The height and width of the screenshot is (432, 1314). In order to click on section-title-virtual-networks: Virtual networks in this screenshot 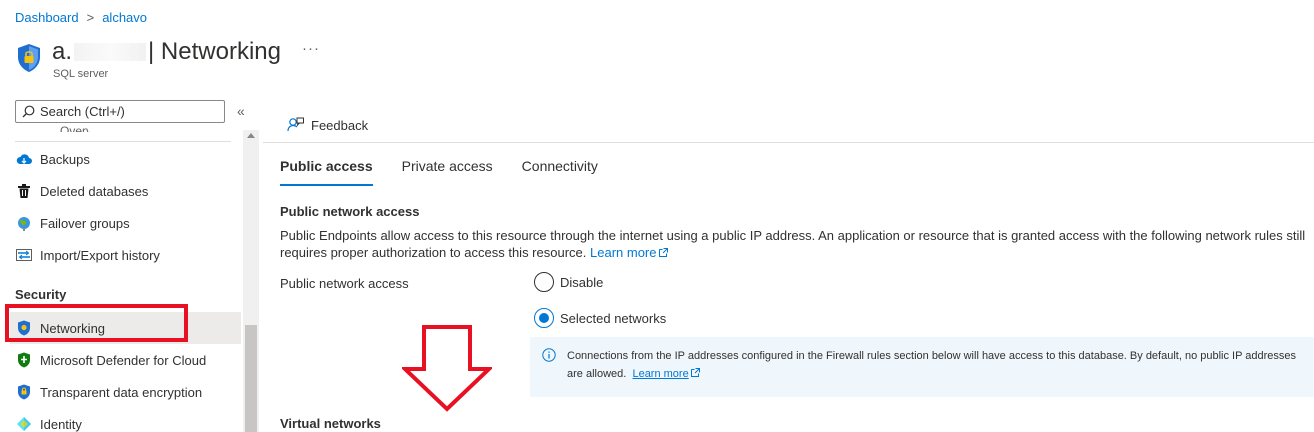, I will do `click(330, 423)`.